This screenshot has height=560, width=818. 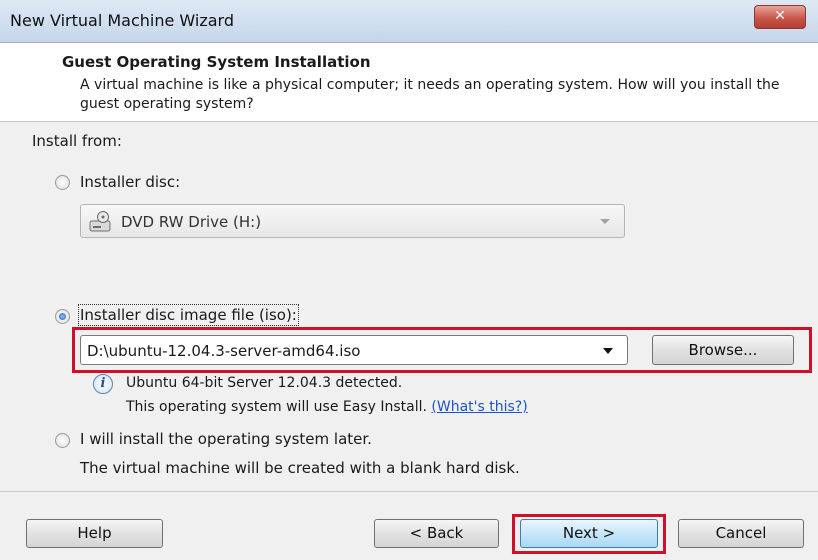 What do you see at coordinates (94, 533) in the screenshot?
I see `help-button: Help` at bounding box center [94, 533].